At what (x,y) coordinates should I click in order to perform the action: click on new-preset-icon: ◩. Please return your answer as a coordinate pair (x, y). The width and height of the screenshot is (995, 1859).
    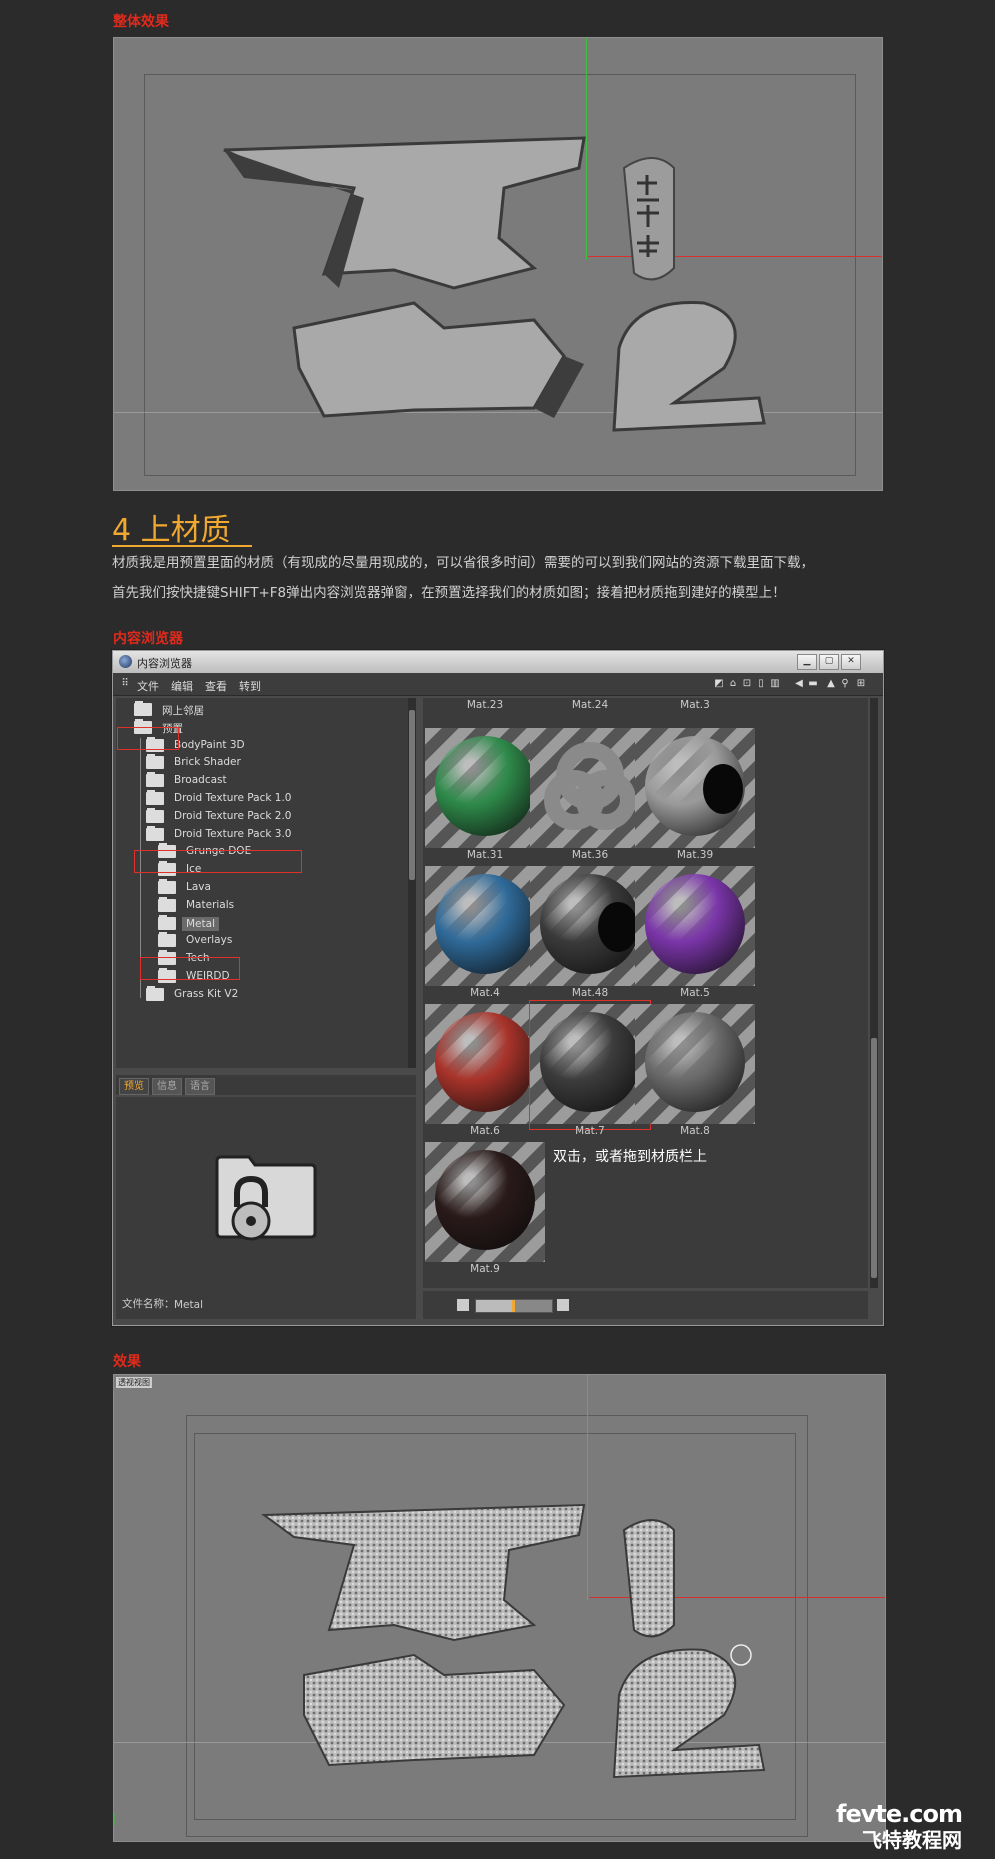
    Looking at the image, I should click on (719, 684).